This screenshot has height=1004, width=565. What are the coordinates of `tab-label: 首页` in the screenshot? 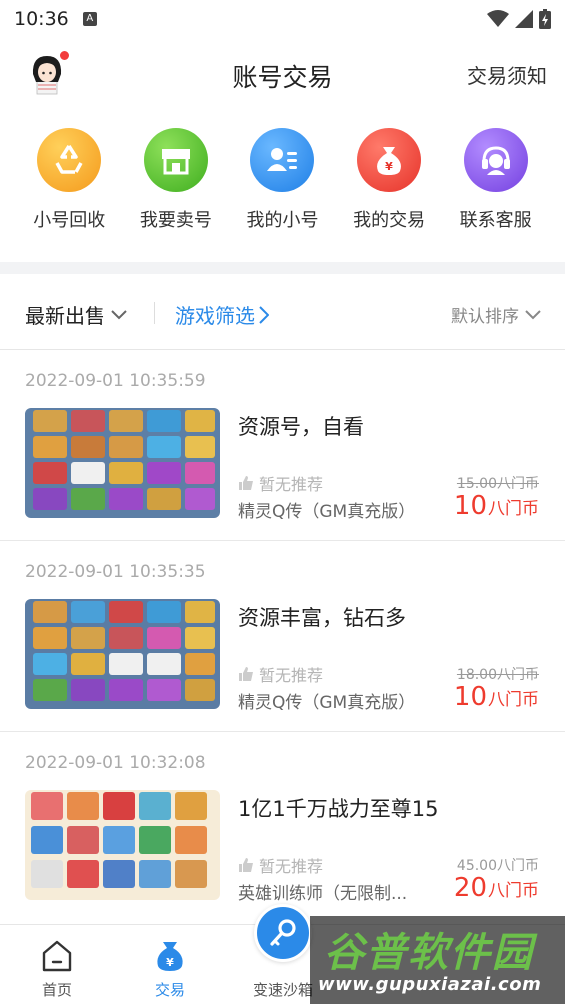 It's located at (56, 990).